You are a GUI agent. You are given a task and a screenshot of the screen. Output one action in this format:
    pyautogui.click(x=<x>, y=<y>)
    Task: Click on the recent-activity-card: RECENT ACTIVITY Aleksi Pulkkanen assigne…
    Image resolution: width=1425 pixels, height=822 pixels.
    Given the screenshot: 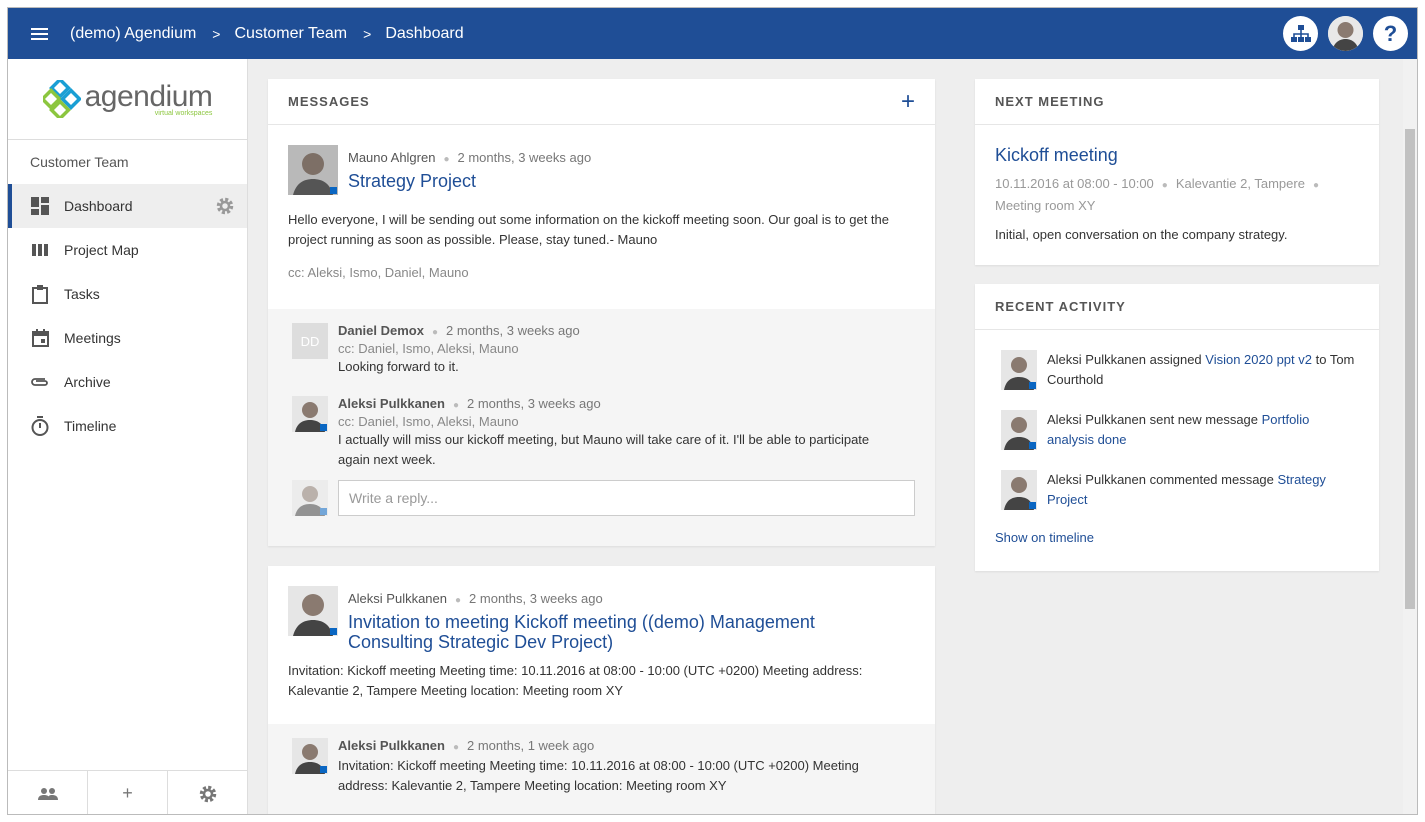 What is the action you would take?
    pyautogui.click(x=1177, y=427)
    